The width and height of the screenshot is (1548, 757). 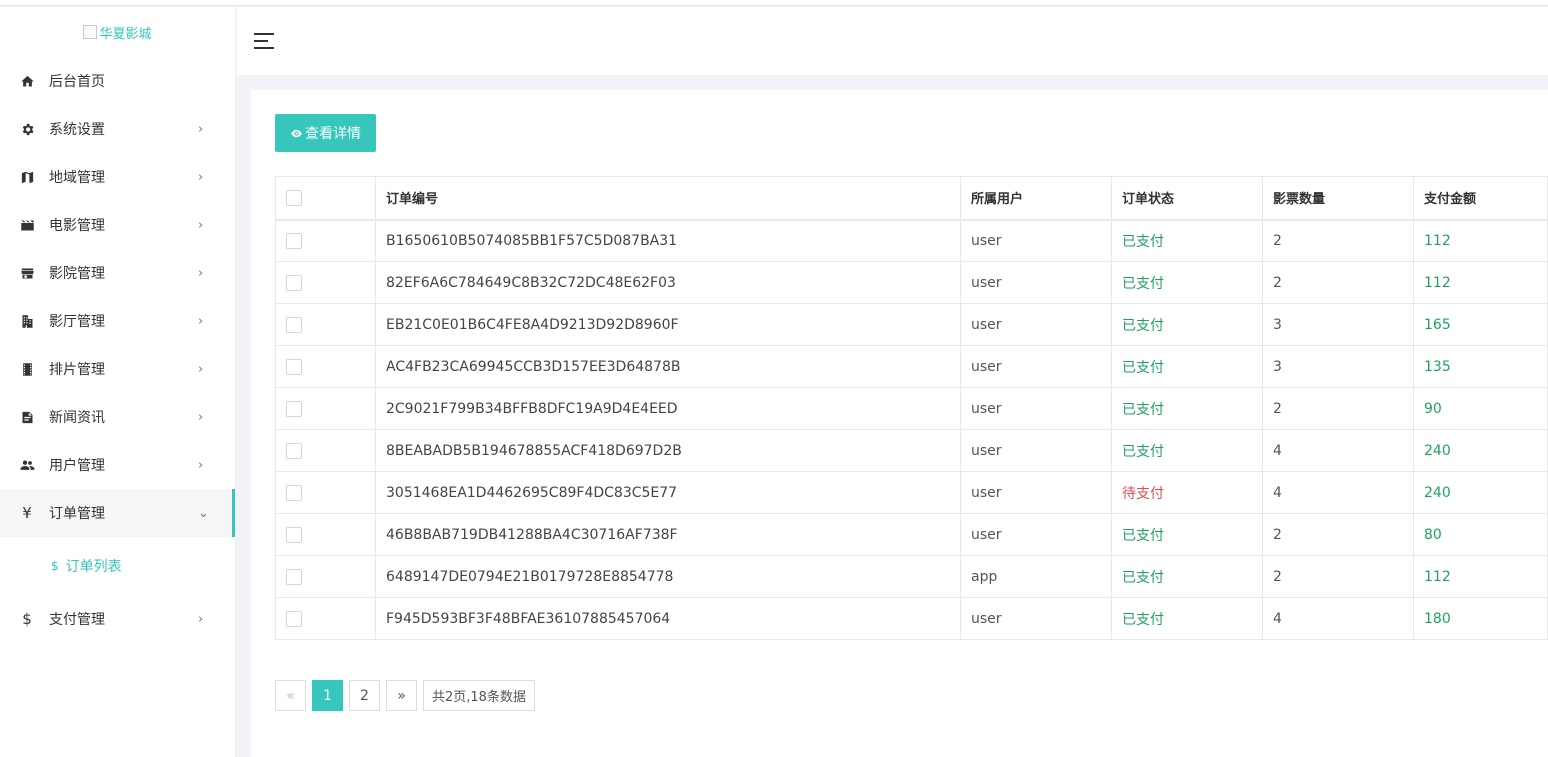 I want to click on order-no-cell: 8BEABADB5B194678855ACF418D697D2B, so click(x=668, y=450).